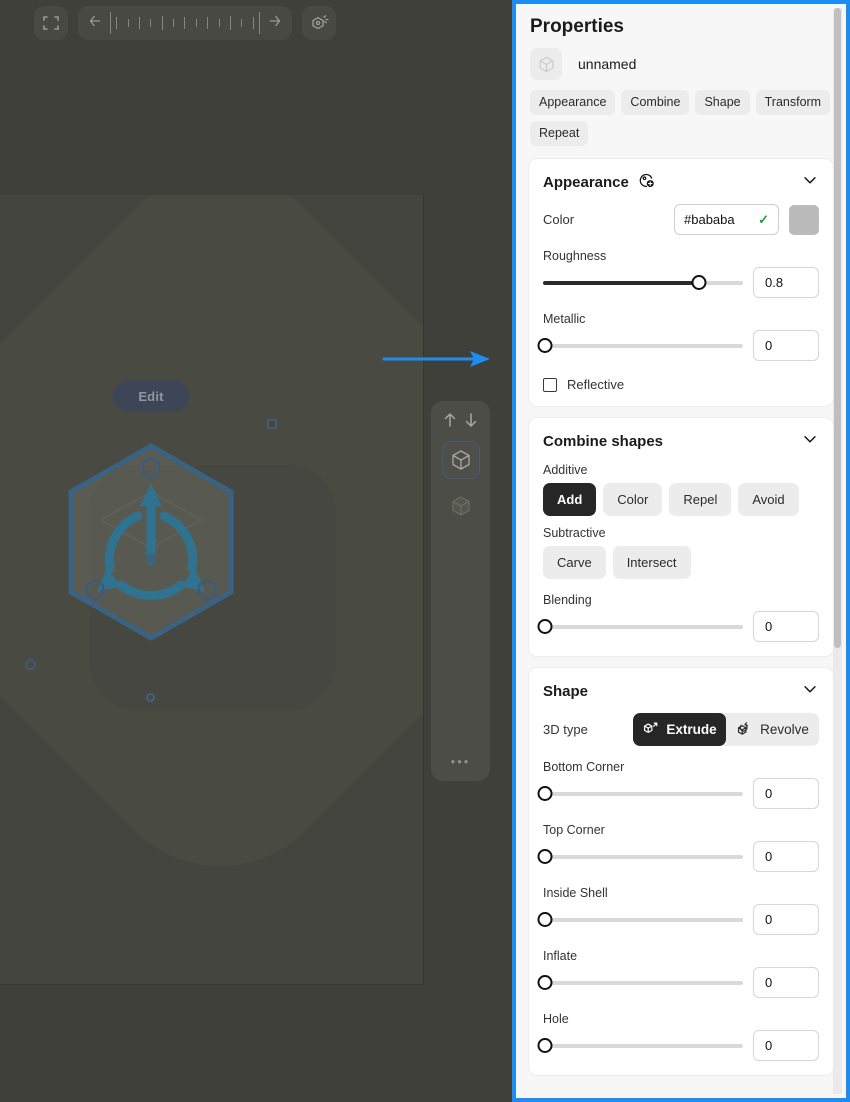 The width and height of the screenshot is (850, 1102). What do you see at coordinates (786, 856) in the screenshot?
I see `top-corner-value-input: 0` at bounding box center [786, 856].